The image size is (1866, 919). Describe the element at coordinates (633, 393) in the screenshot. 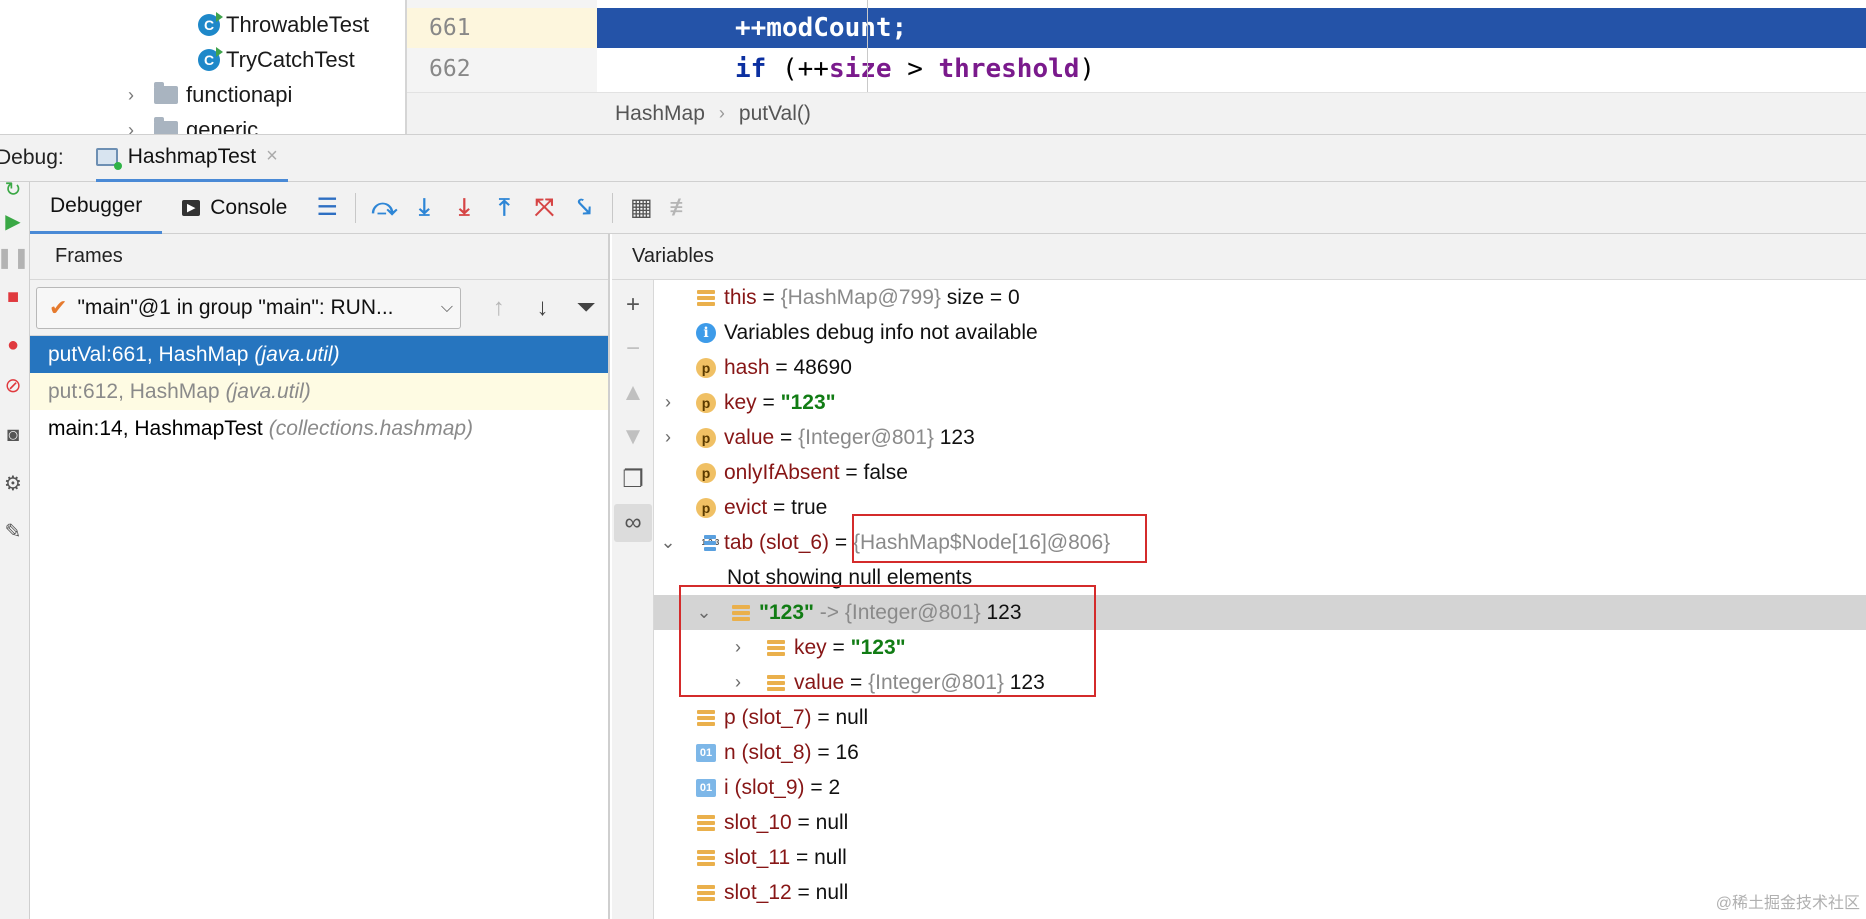

I see `move-up-icon: ▲` at that location.